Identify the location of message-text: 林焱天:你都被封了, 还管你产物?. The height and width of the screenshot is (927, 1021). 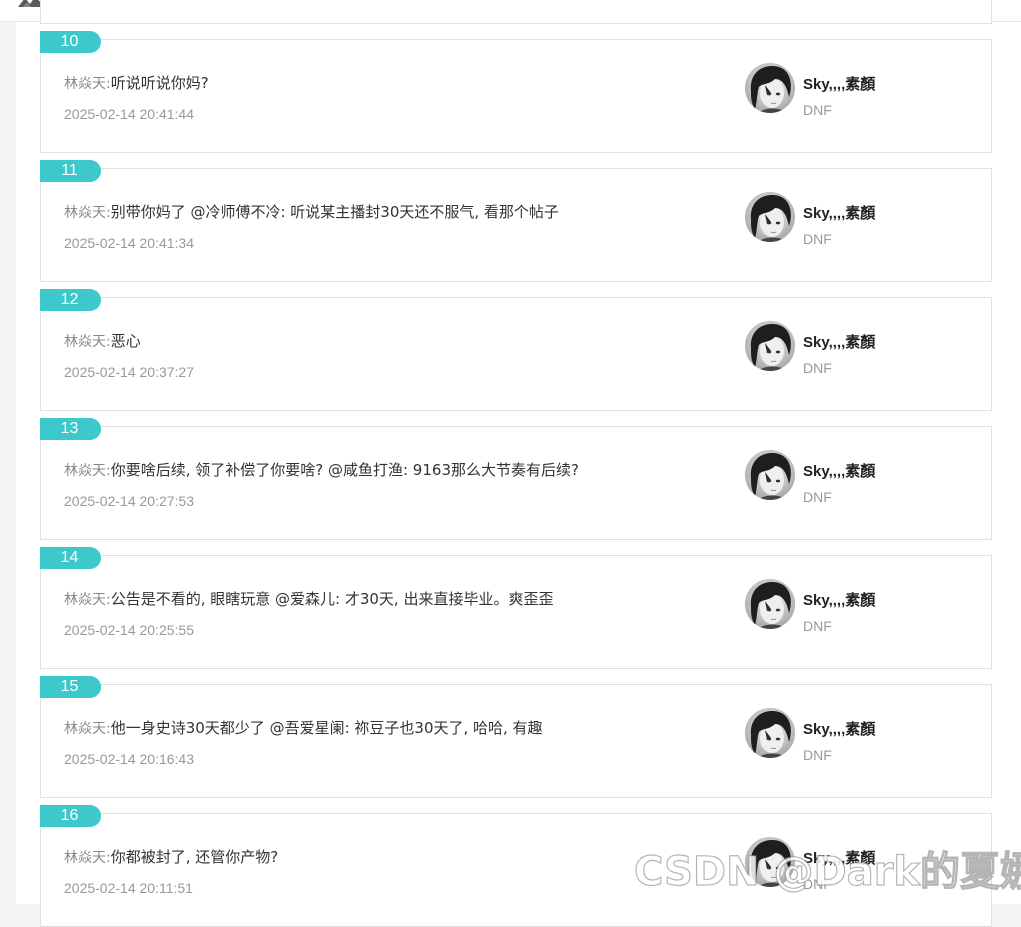
(394, 857).